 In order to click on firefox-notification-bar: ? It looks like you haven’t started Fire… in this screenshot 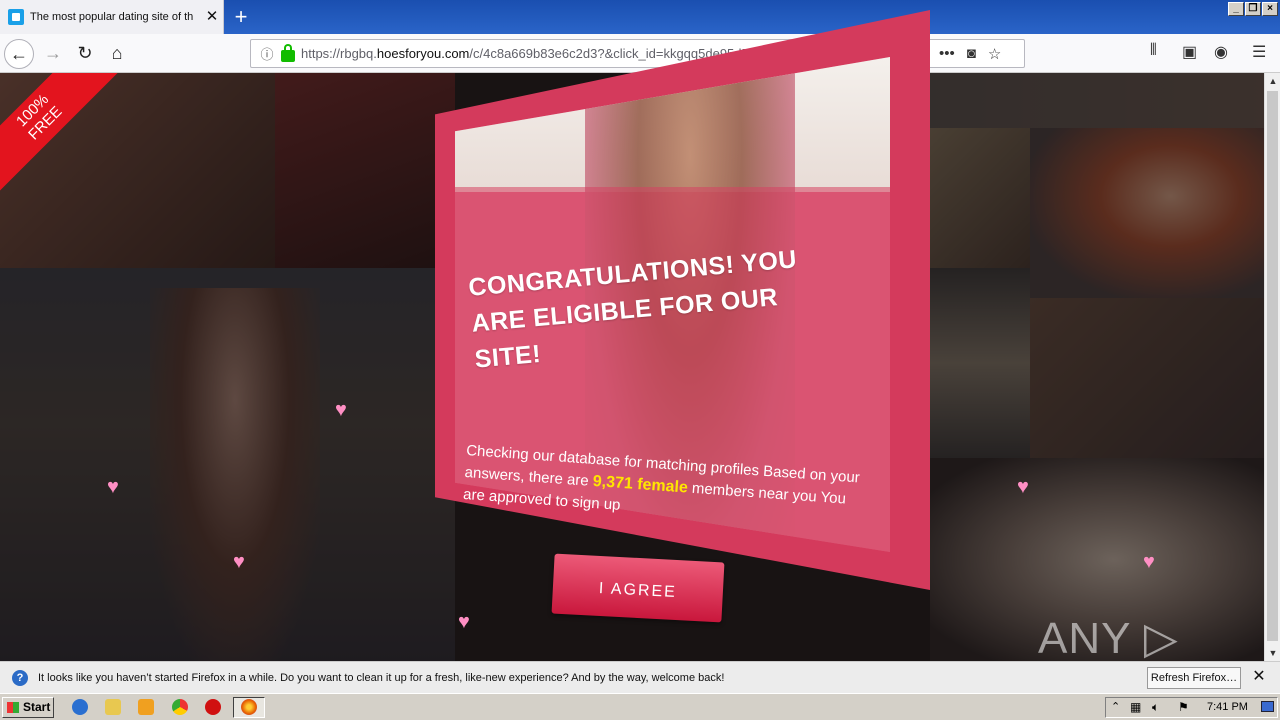, I will do `click(640, 677)`.